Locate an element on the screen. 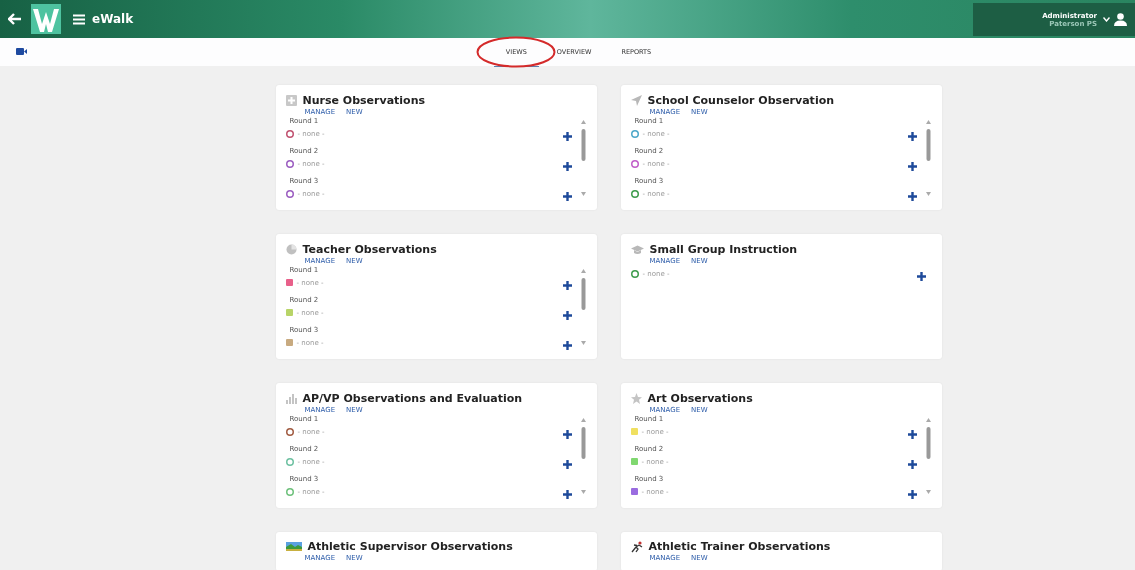 This screenshot has width=1135, height=570. star-icon is located at coordinates (636, 398).